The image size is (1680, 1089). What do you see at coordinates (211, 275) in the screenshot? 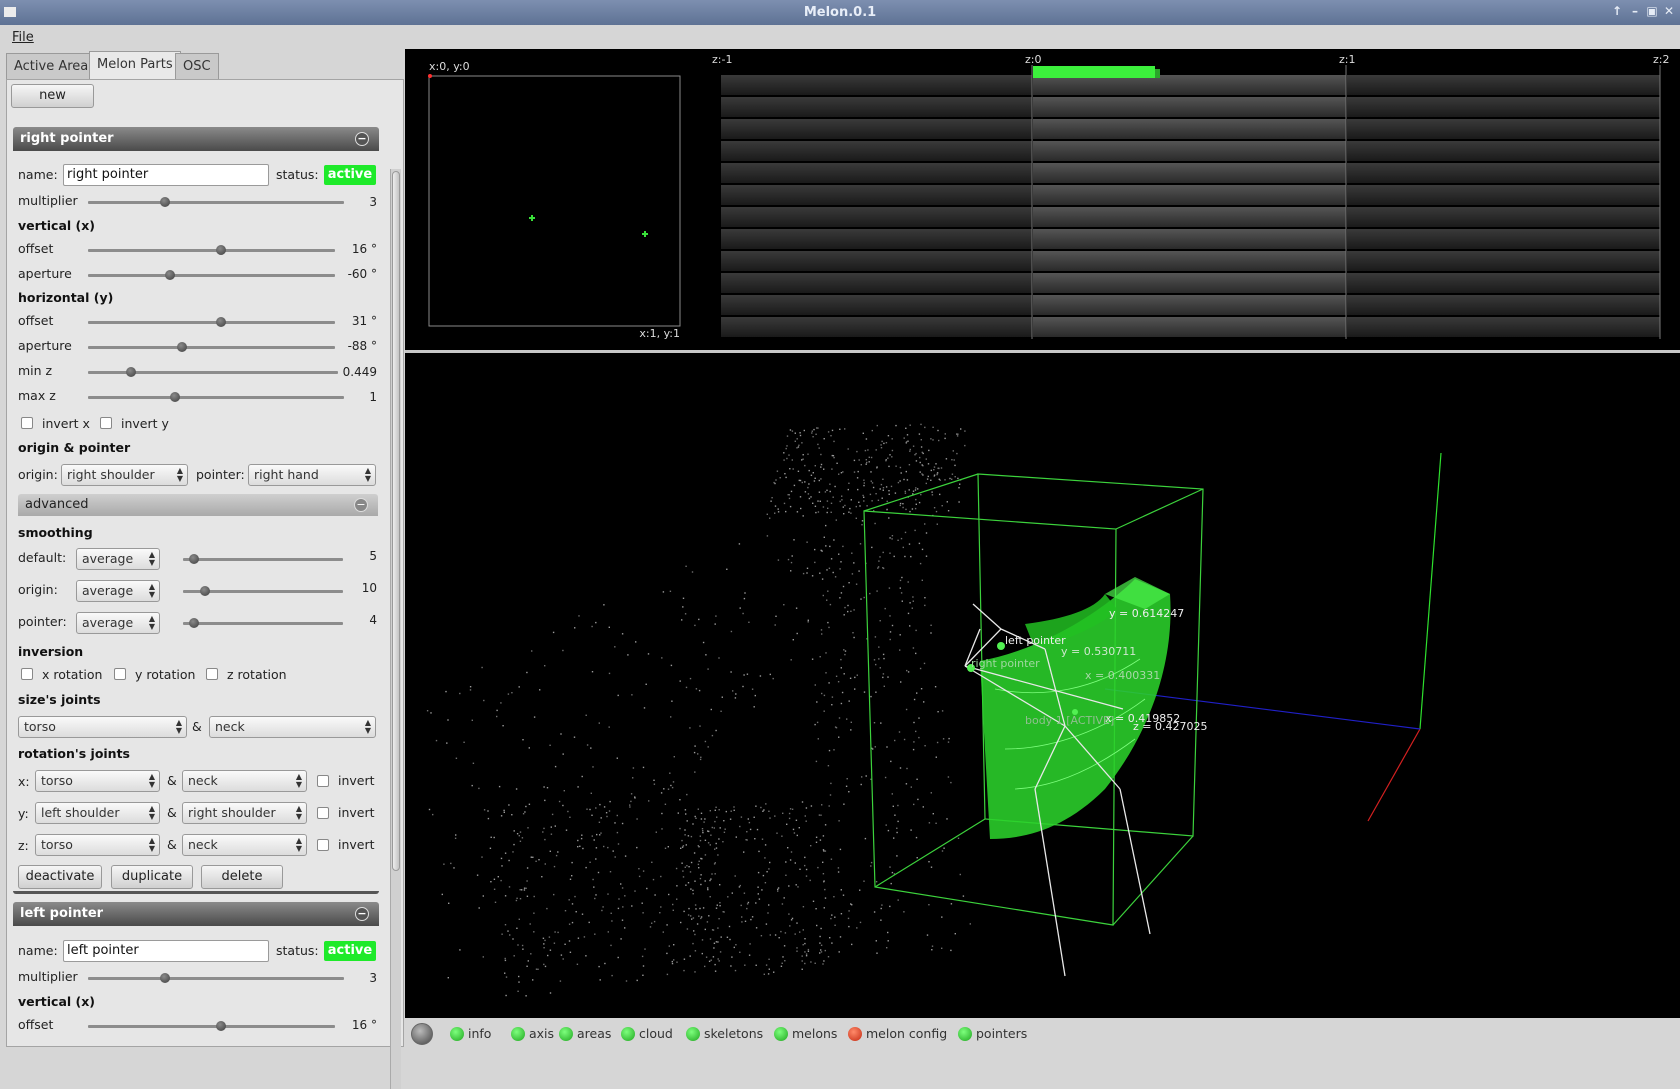
I see `vertical-aperture-slider` at bounding box center [211, 275].